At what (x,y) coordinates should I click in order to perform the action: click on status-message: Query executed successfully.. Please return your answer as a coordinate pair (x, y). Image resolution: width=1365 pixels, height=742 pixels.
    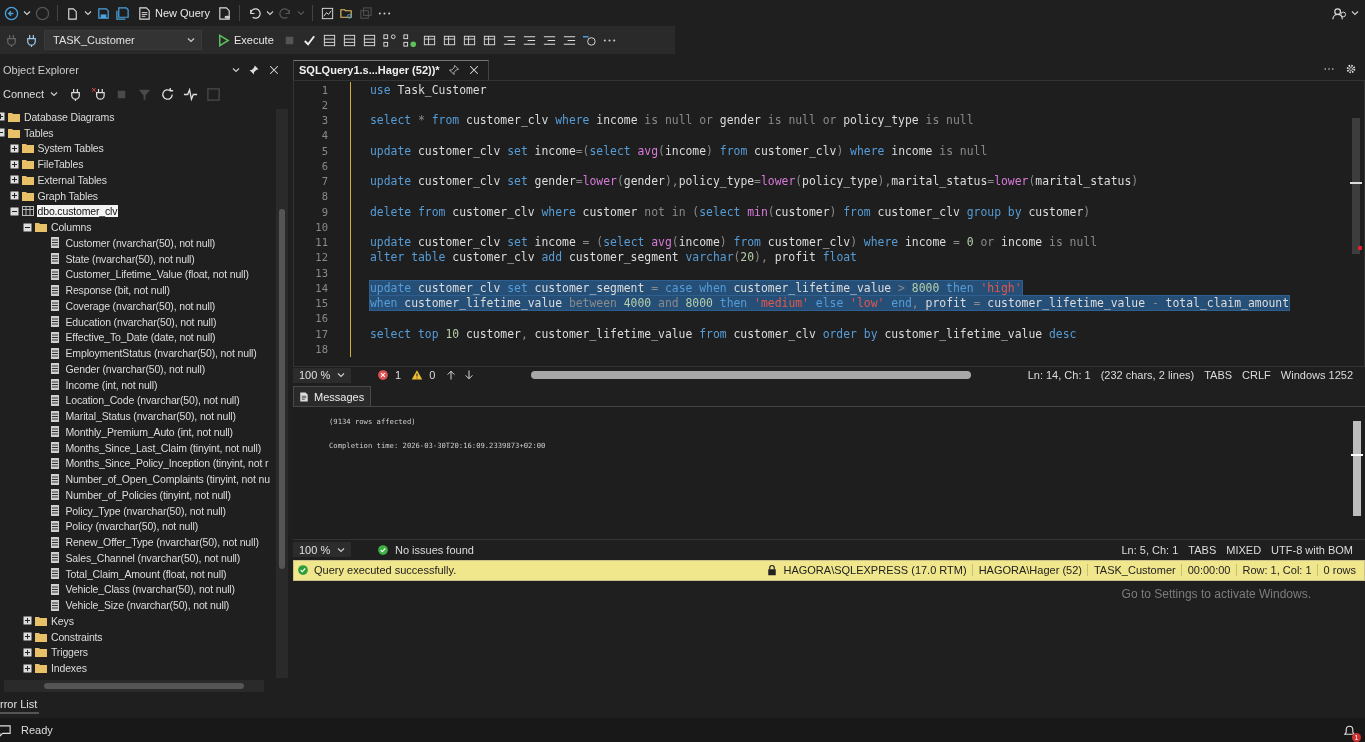
    Looking at the image, I should click on (385, 570).